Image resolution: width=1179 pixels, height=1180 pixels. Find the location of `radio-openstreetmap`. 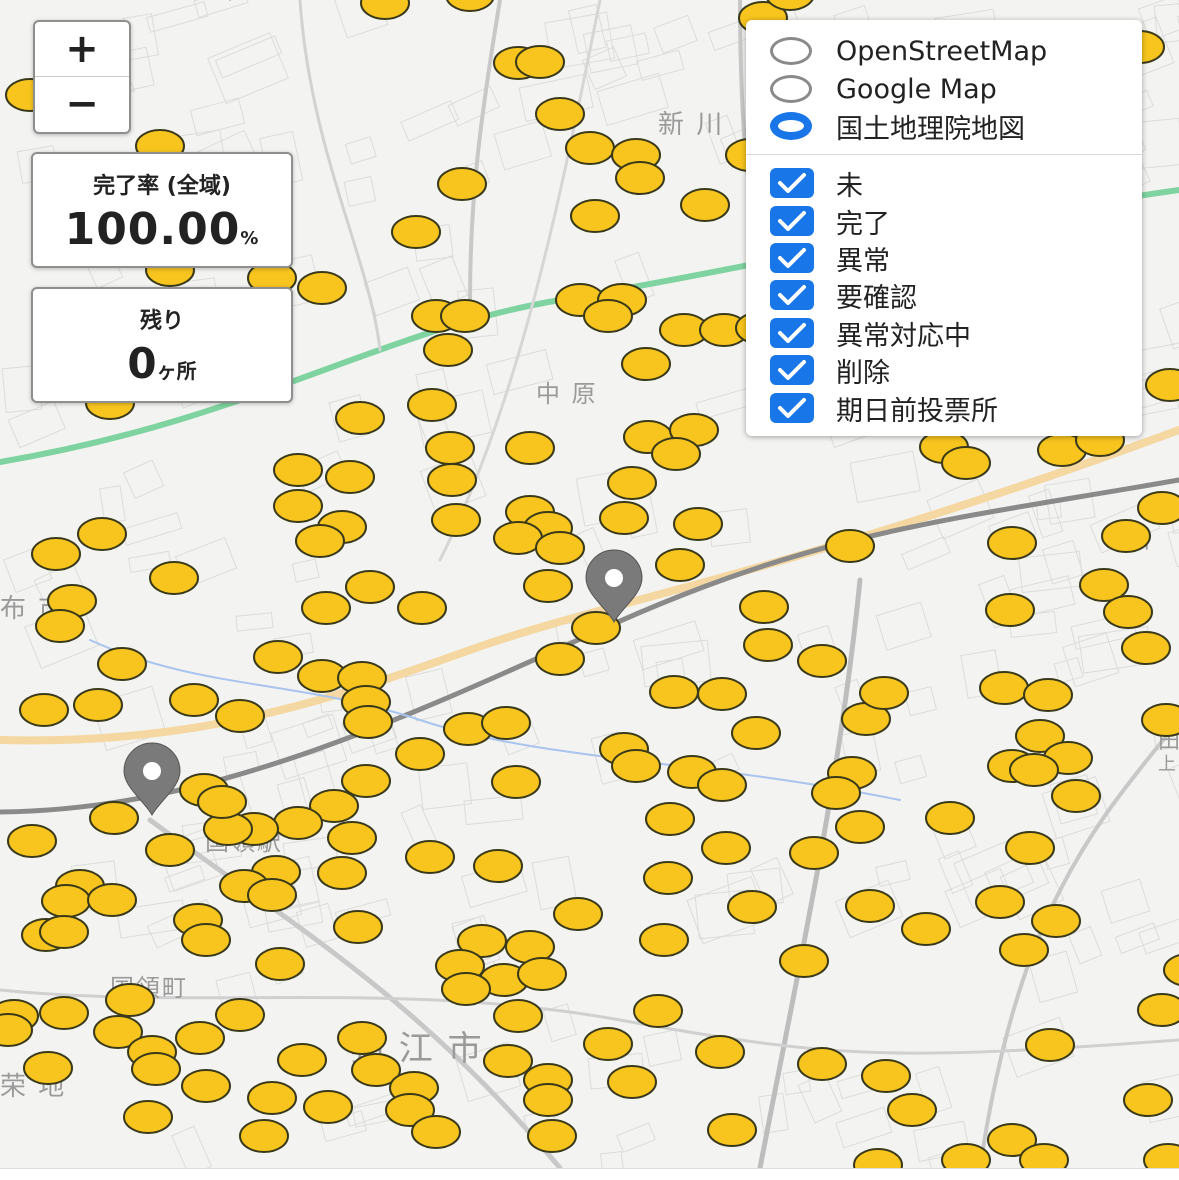

radio-openstreetmap is located at coordinates (791, 51).